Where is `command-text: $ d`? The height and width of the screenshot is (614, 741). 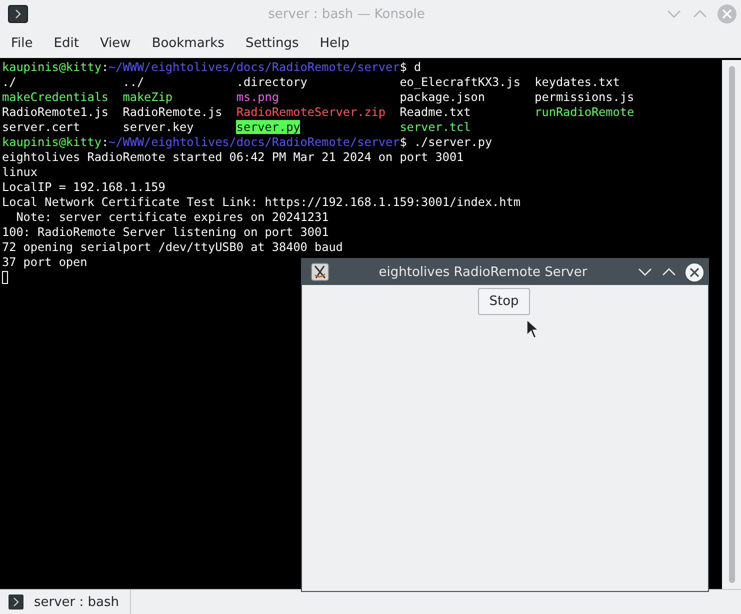 command-text: $ d is located at coordinates (411, 67).